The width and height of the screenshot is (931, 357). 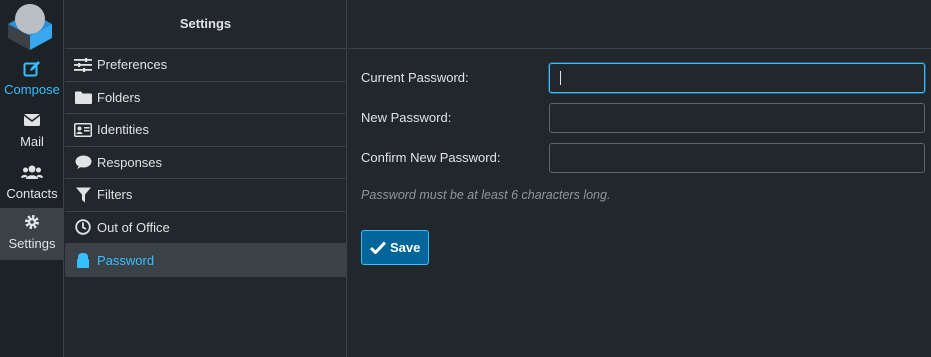 I want to click on settings-item-responses: Responses, so click(x=205, y=163).